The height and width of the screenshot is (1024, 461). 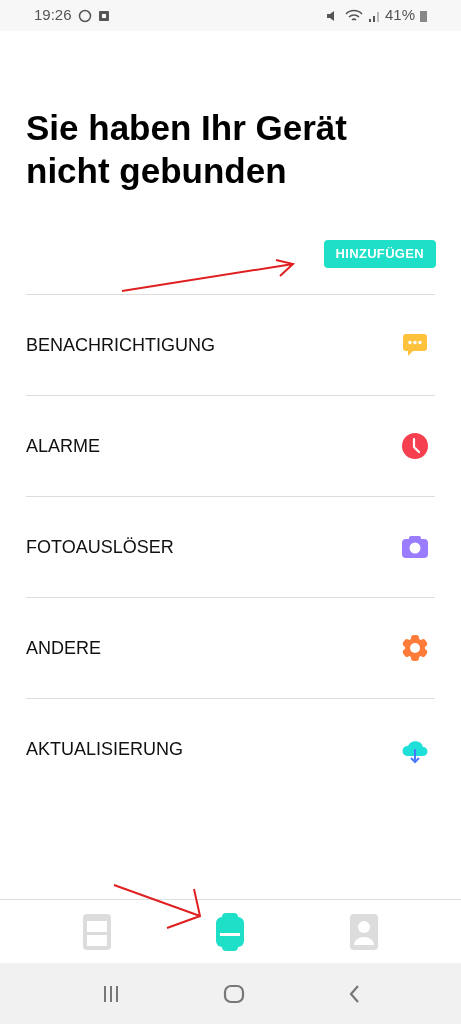 I want to click on menu-item-label: AKTUALISIERUNG, so click(x=105, y=749).